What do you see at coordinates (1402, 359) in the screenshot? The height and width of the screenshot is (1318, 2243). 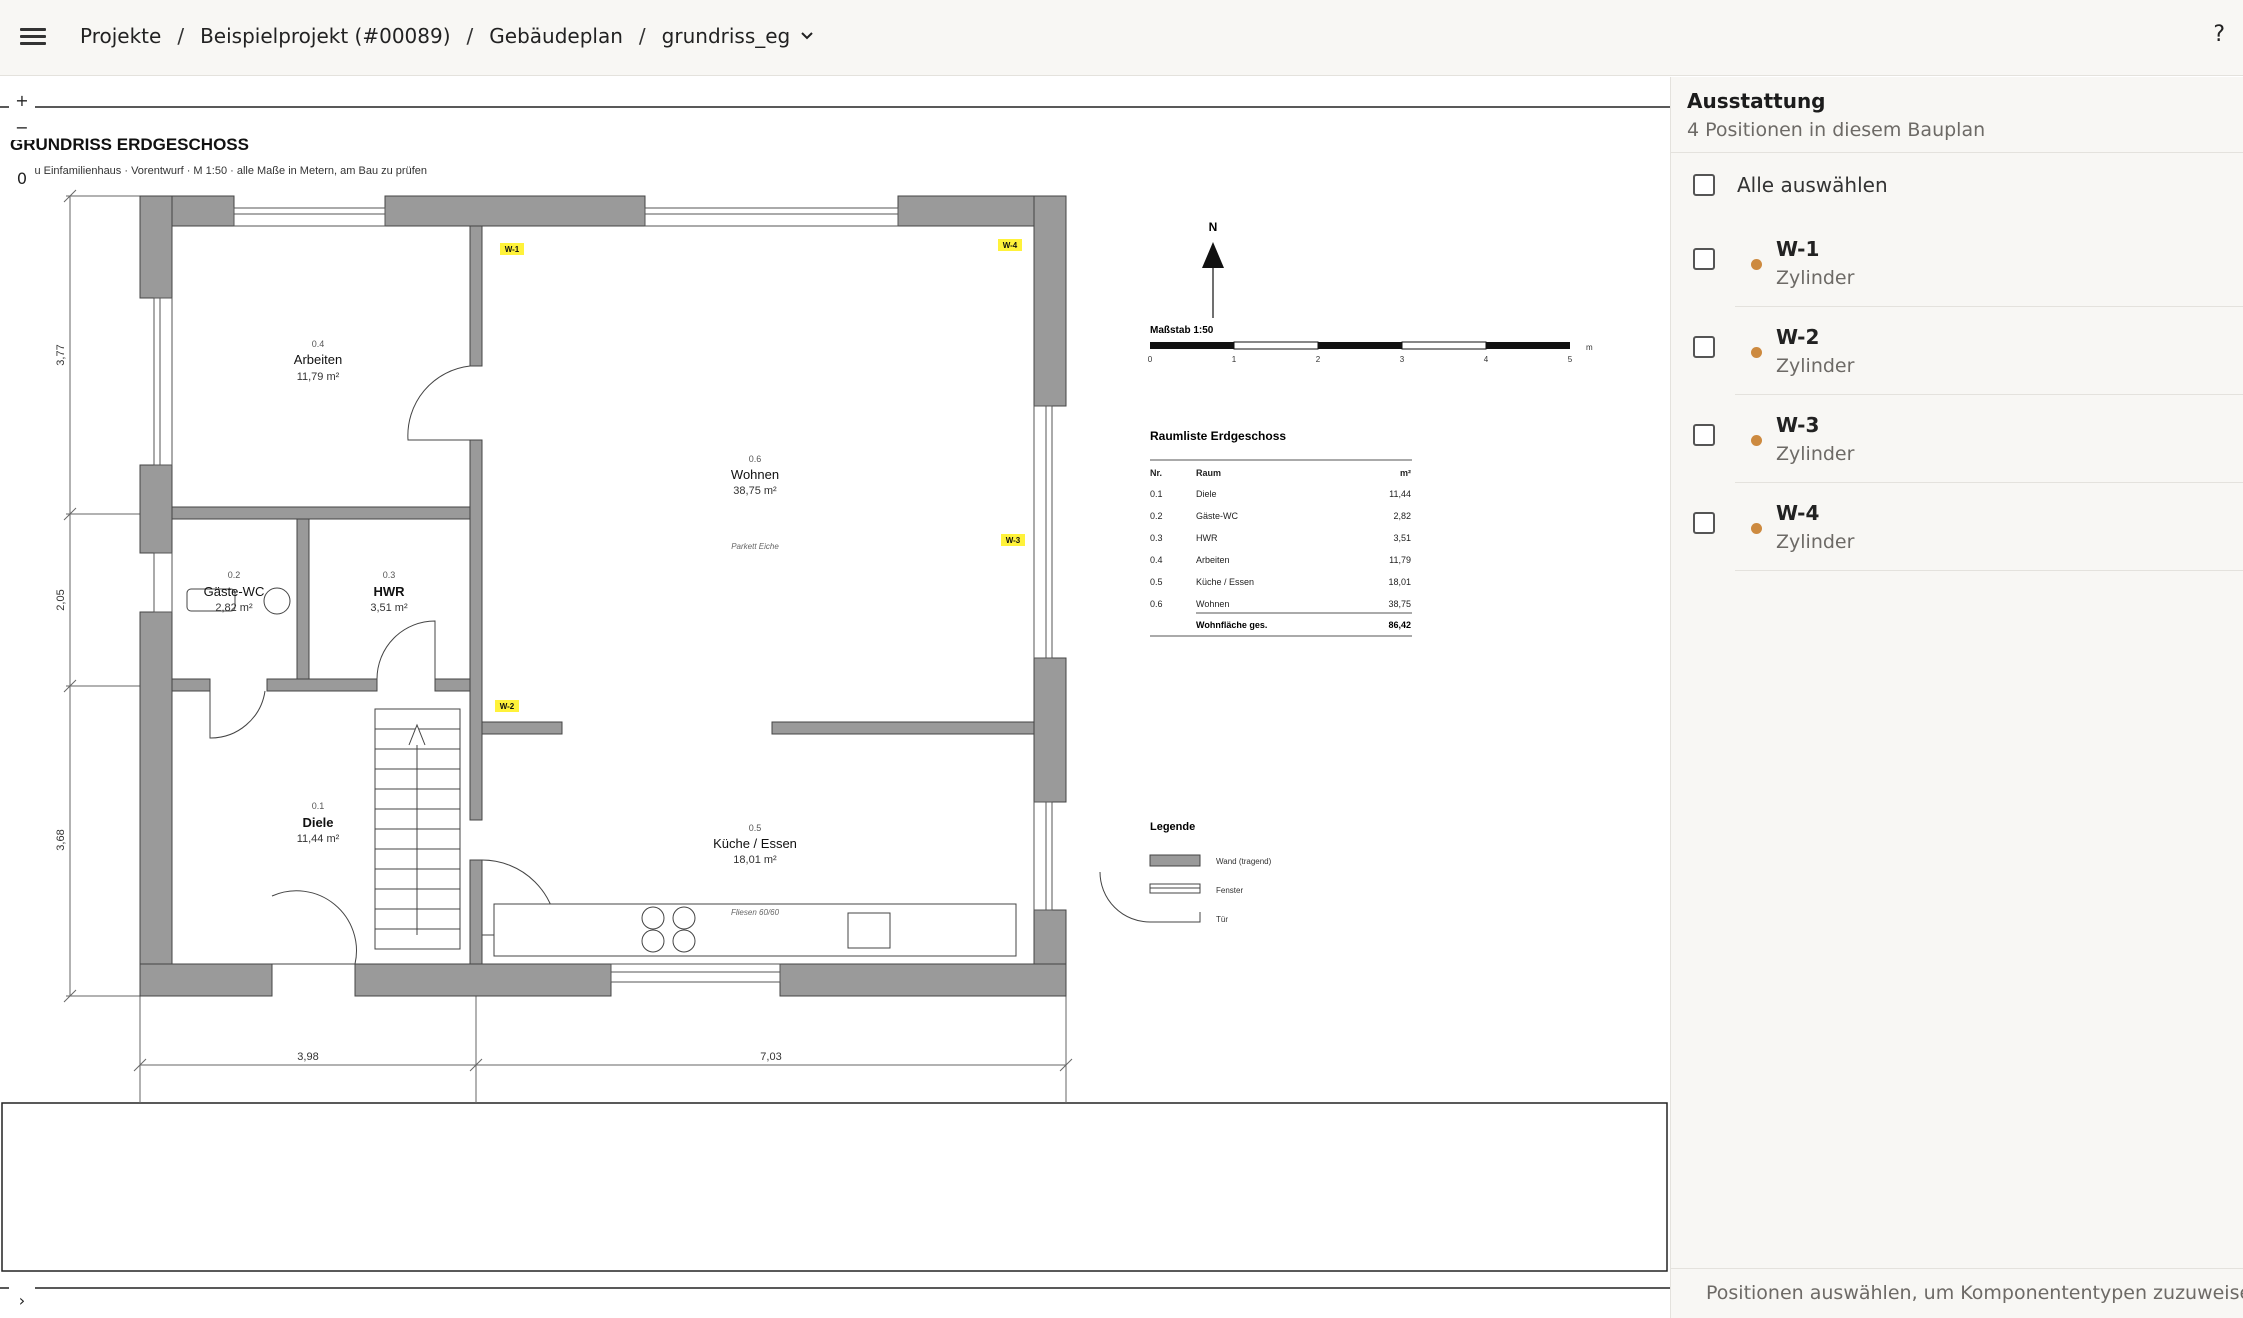 I see `svg-text: 3` at bounding box center [1402, 359].